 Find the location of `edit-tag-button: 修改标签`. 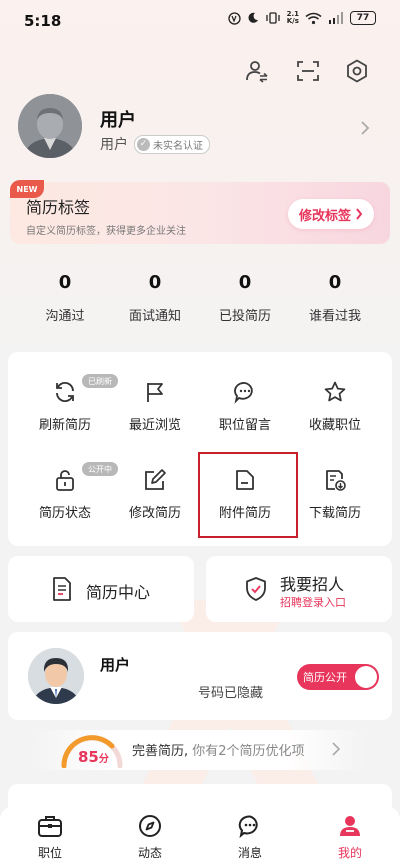

edit-tag-button: 修改标签 is located at coordinates (331, 214).